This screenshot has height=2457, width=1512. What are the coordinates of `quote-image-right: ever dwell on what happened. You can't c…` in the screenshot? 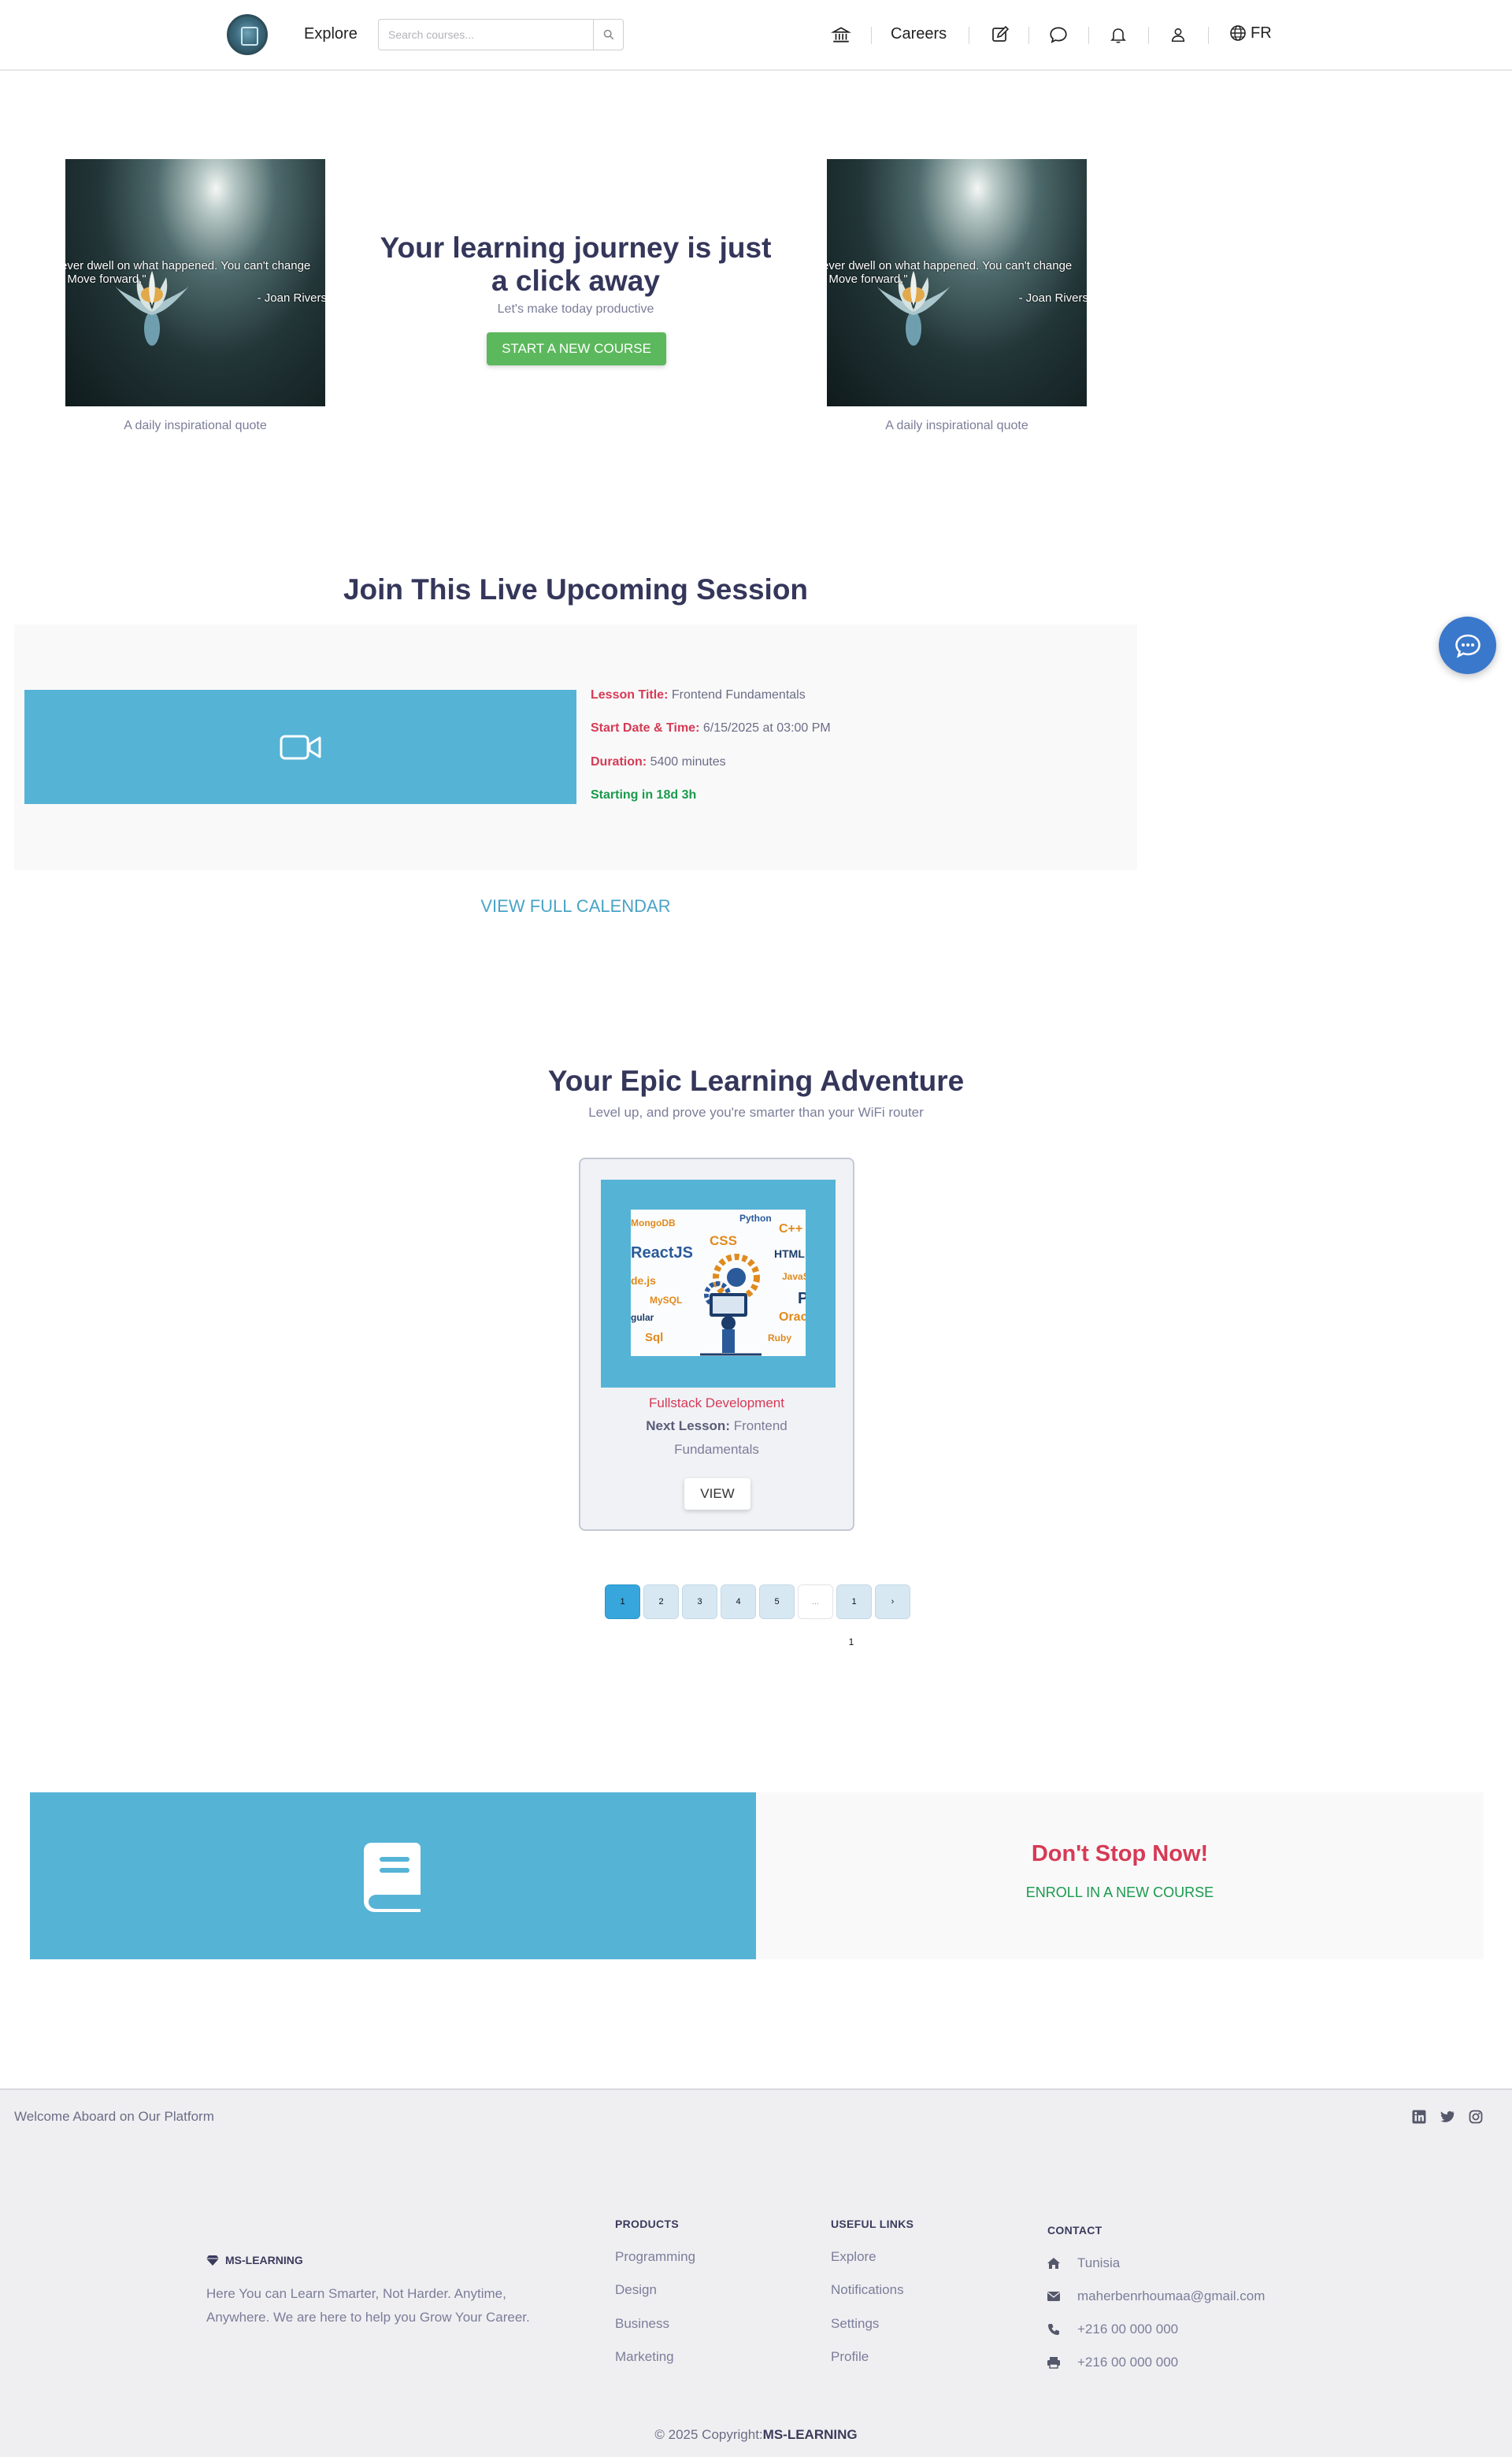 It's located at (957, 282).